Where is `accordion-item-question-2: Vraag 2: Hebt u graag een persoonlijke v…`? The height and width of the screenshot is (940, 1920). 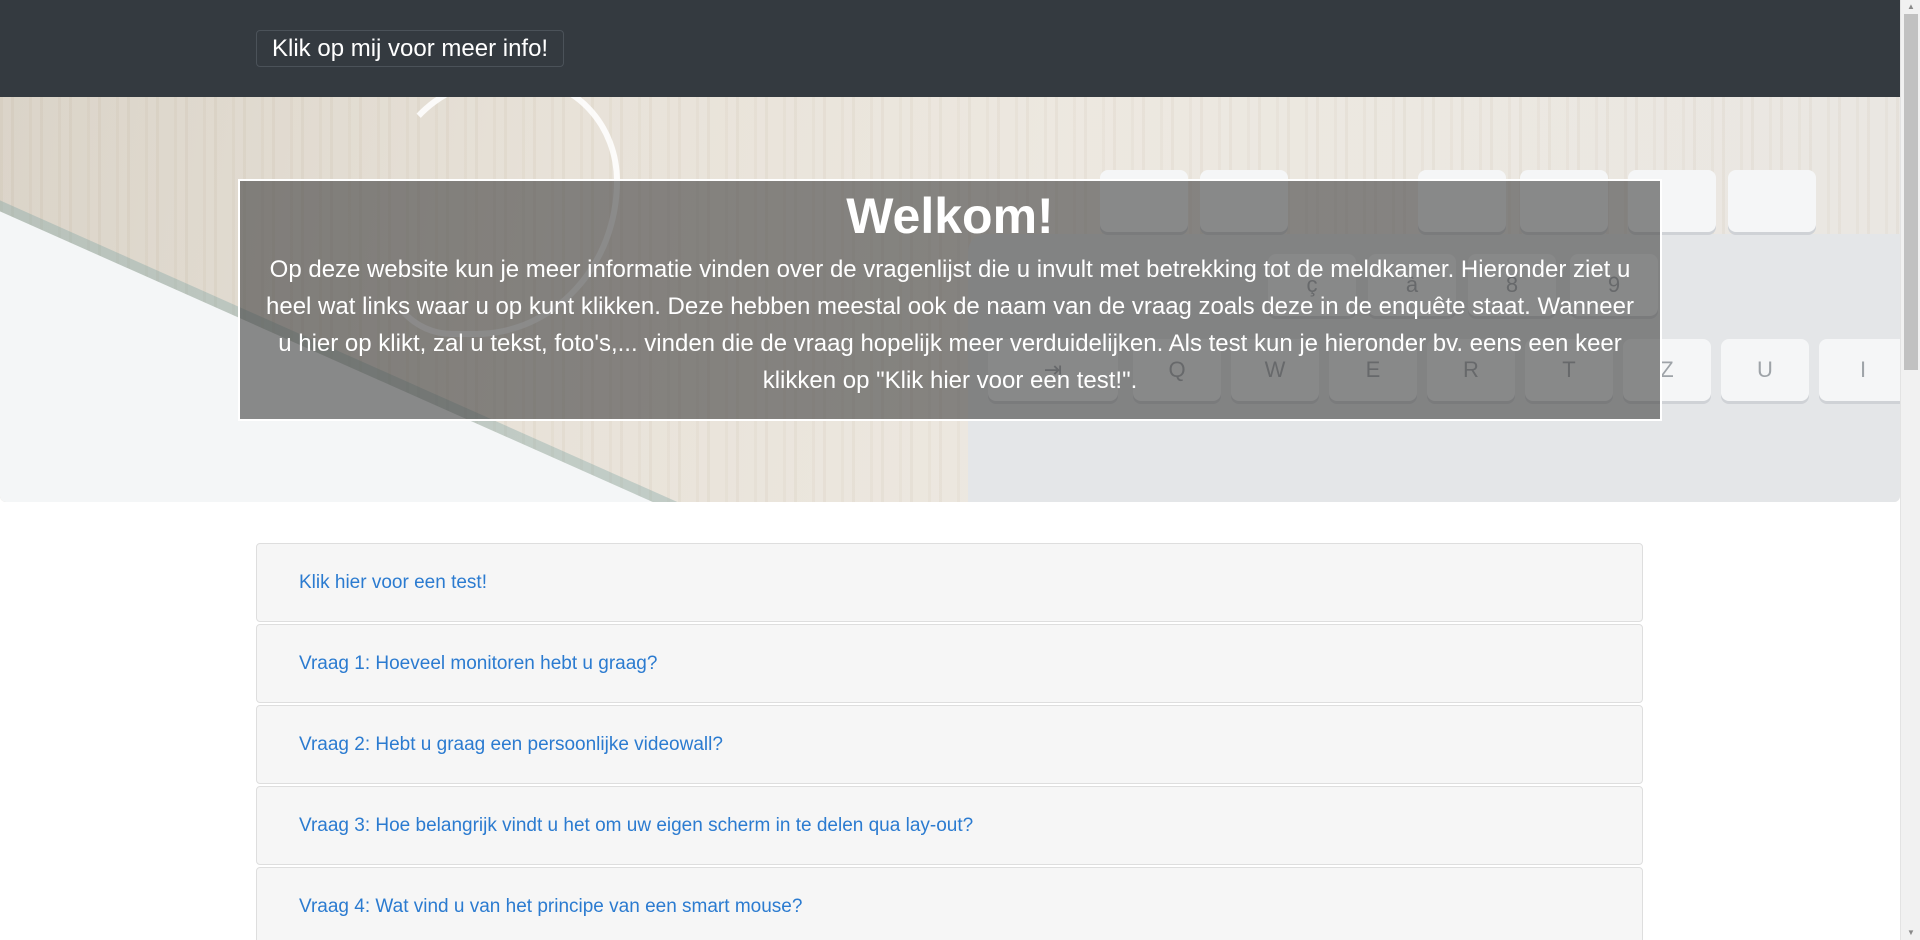 accordion-item-question-2: Vraag 2: Hebt u graag een persoonlijke v… is located at coordinates (949, 744).